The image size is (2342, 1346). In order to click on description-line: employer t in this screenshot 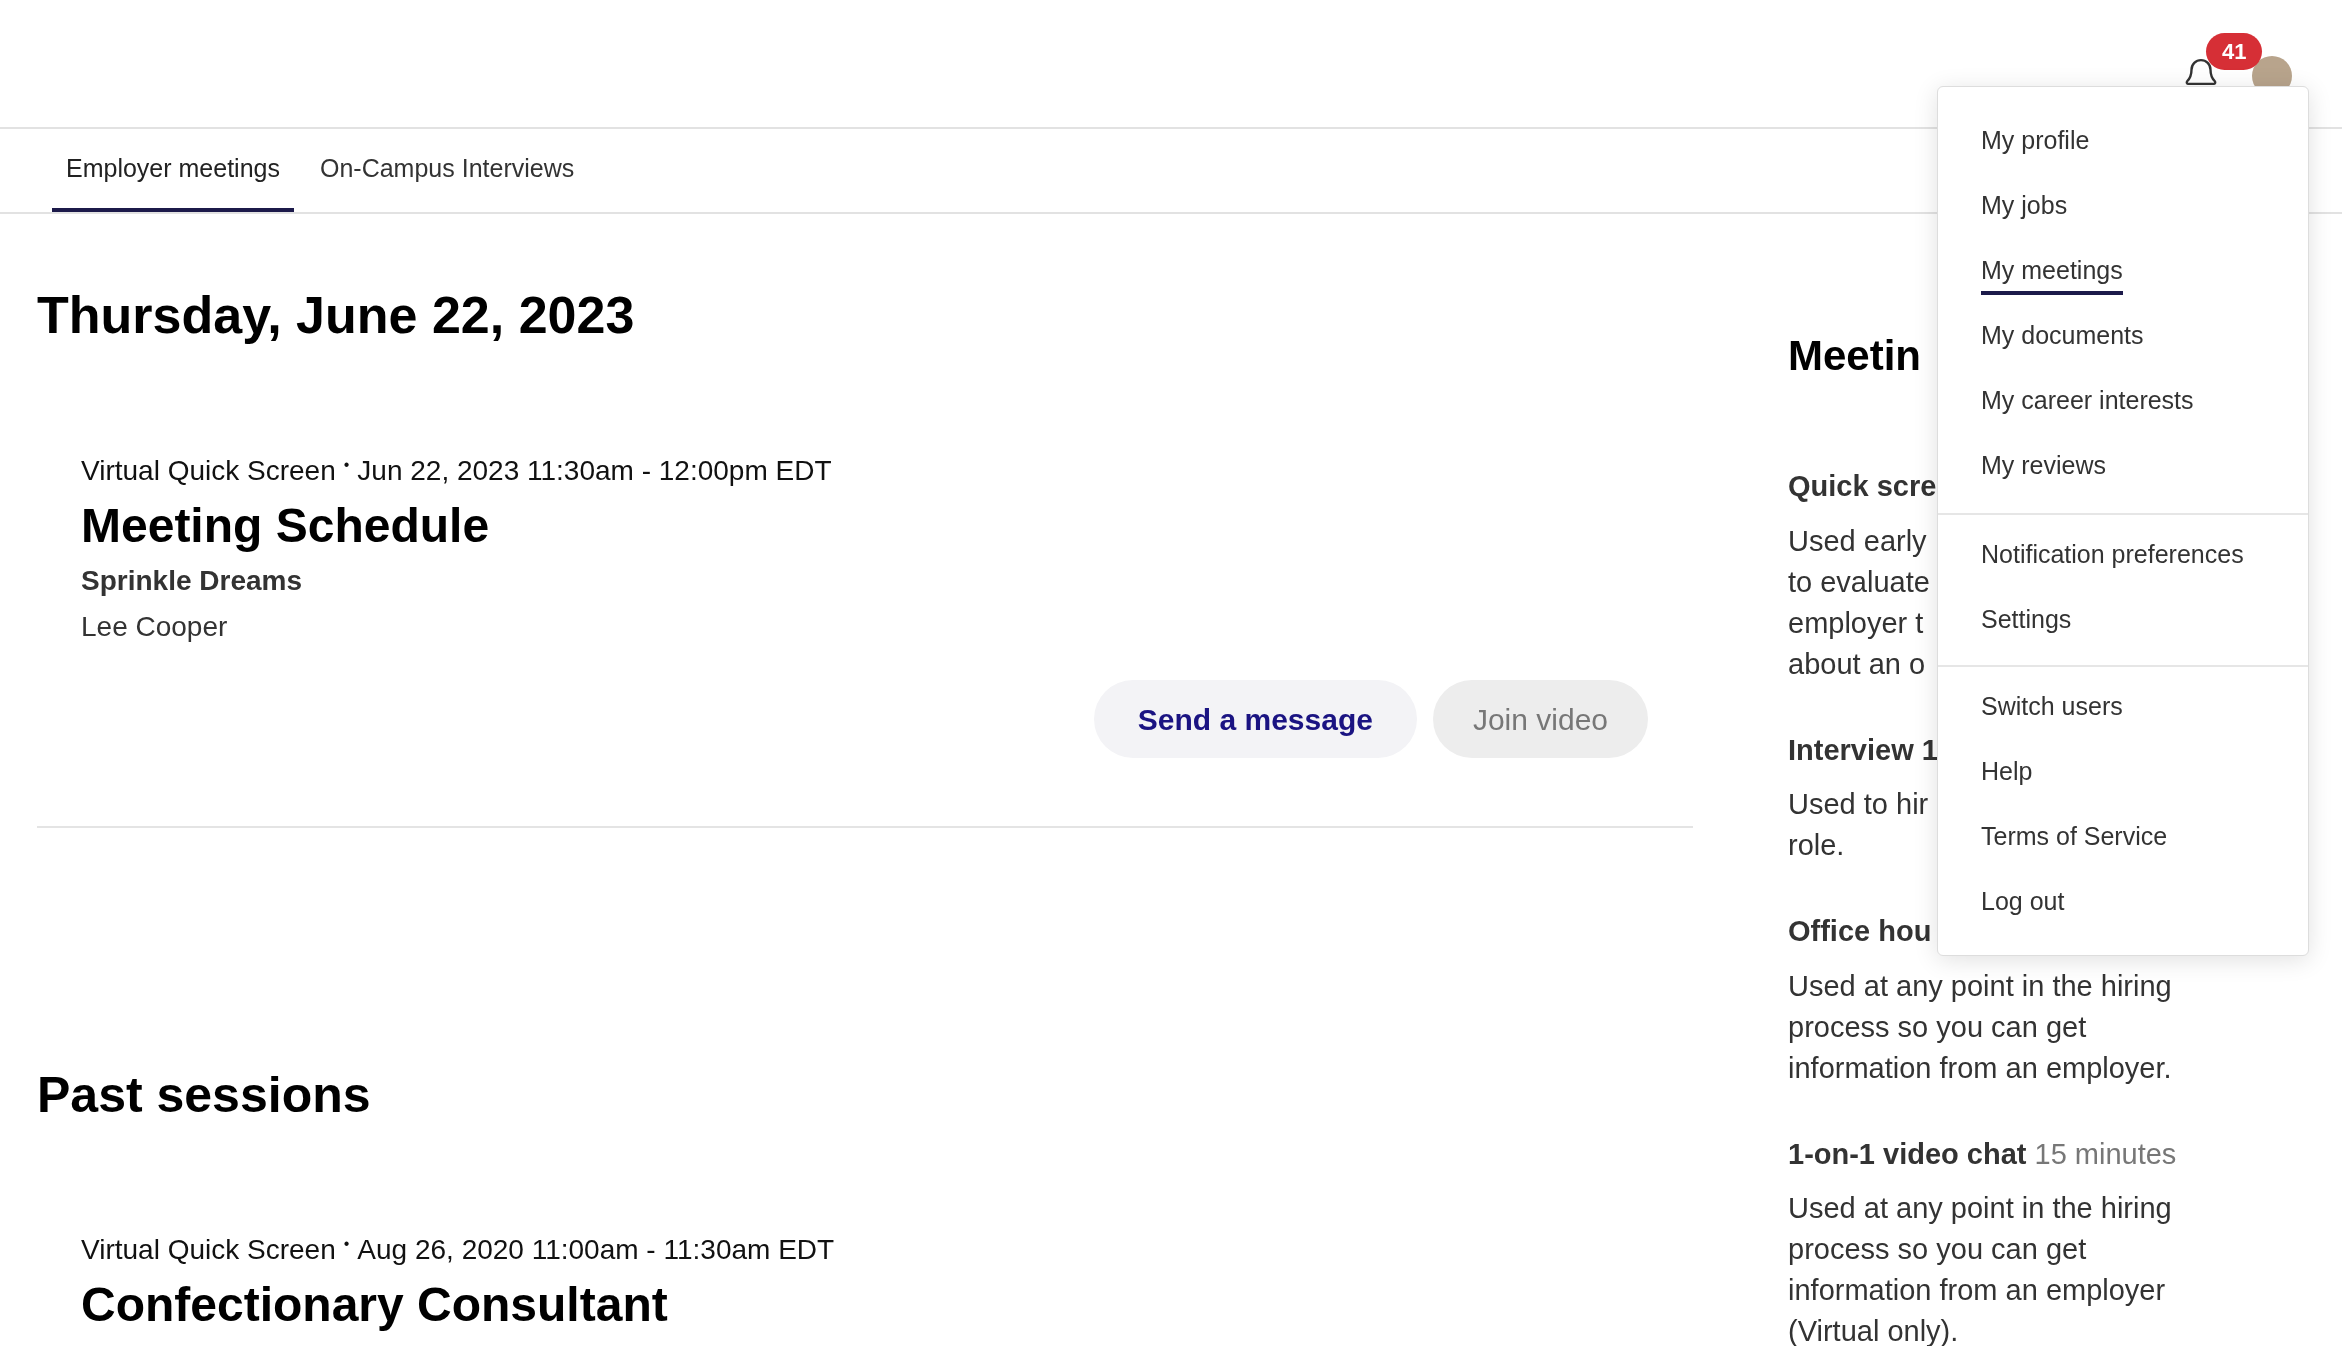, I will do `click(1856, 623)`.